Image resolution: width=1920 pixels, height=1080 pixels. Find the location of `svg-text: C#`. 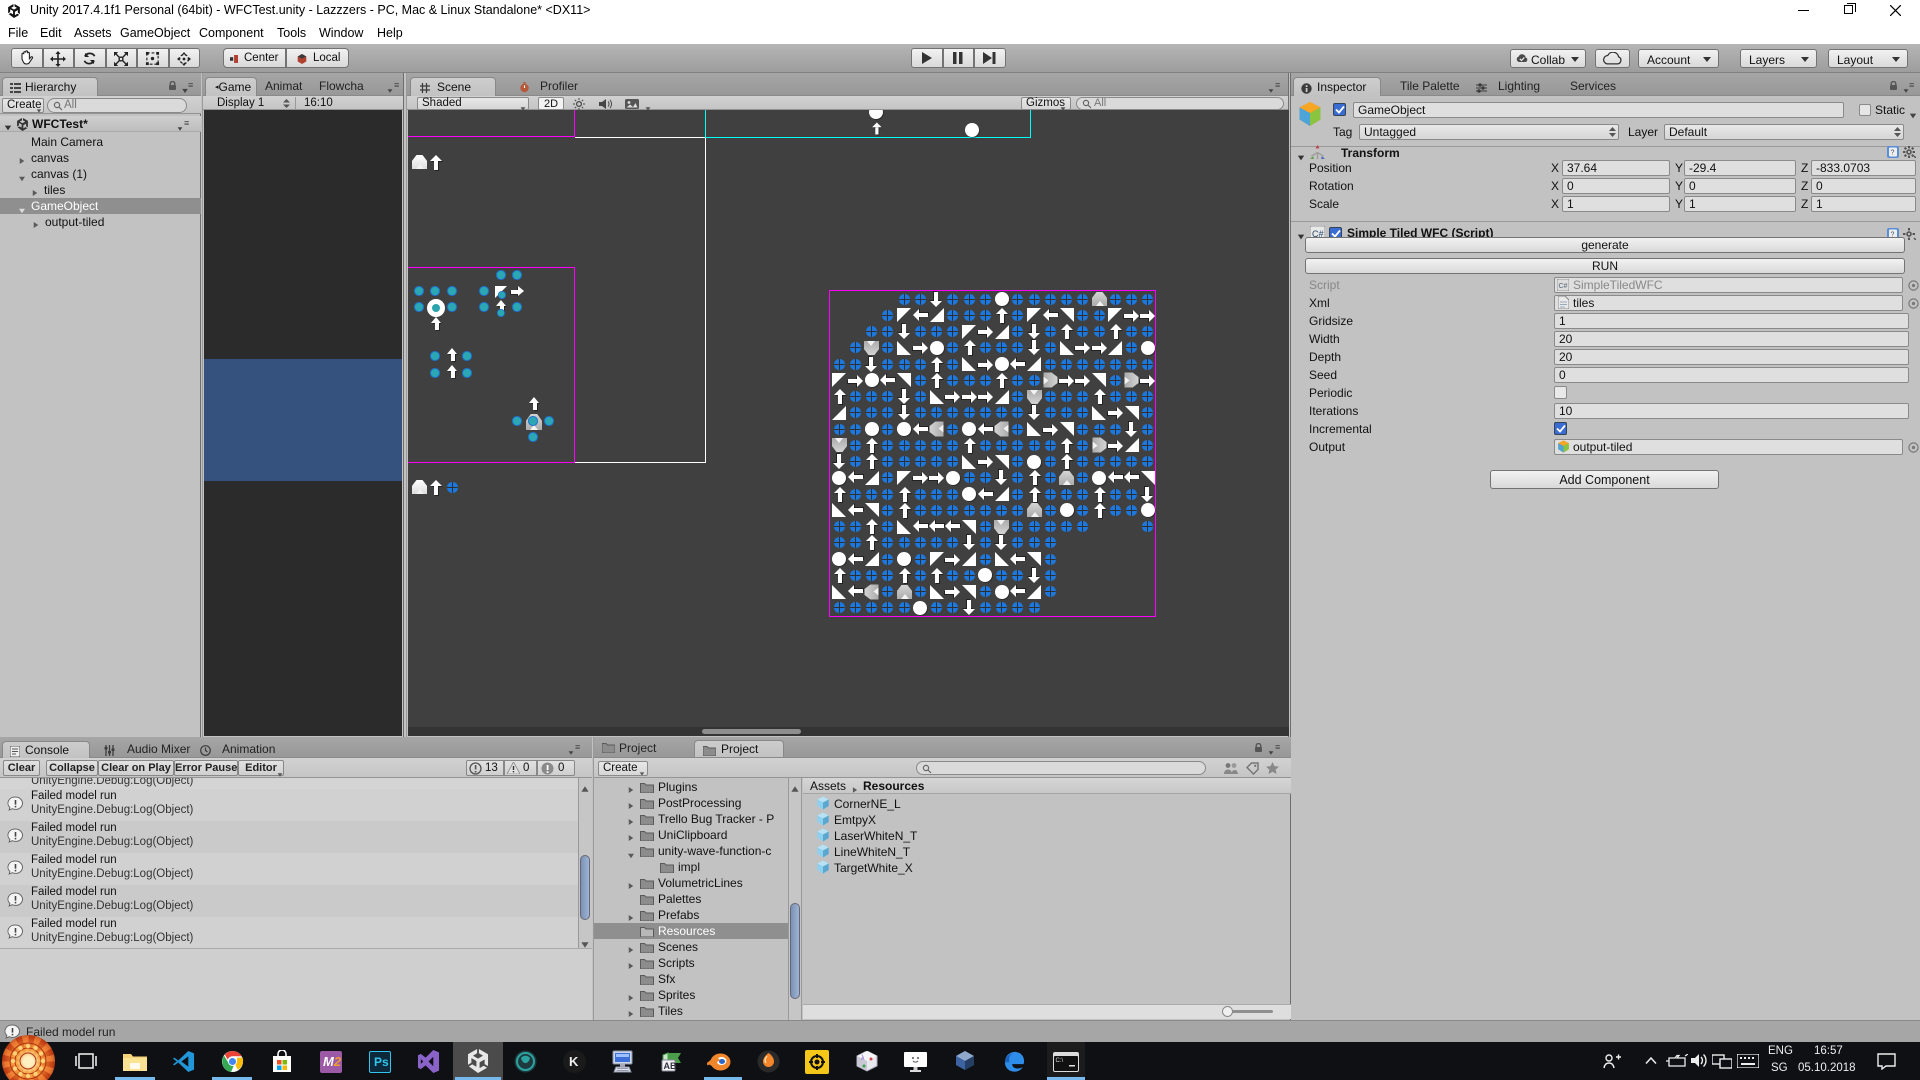

svg-text: C# is located at coordinates (1563, 286).